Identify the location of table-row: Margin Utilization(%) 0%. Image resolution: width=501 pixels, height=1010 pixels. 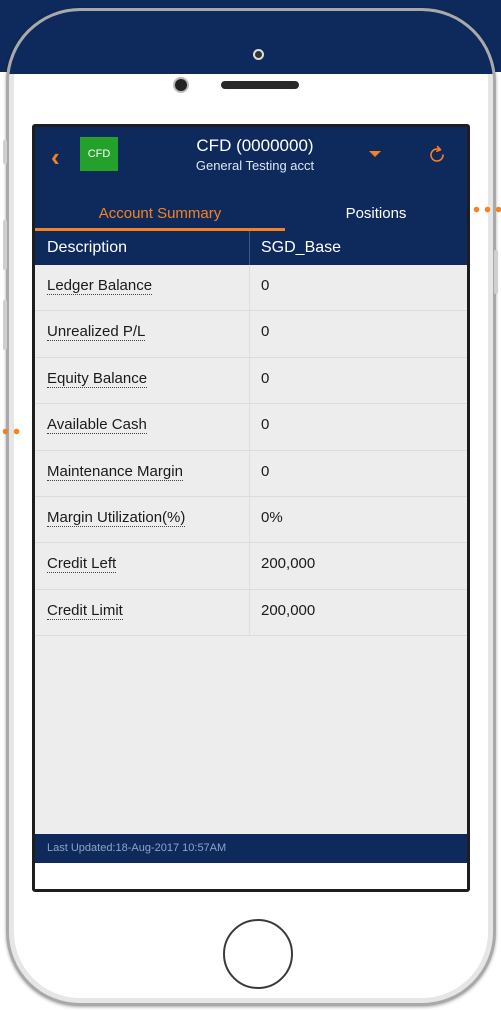
(251, 520).